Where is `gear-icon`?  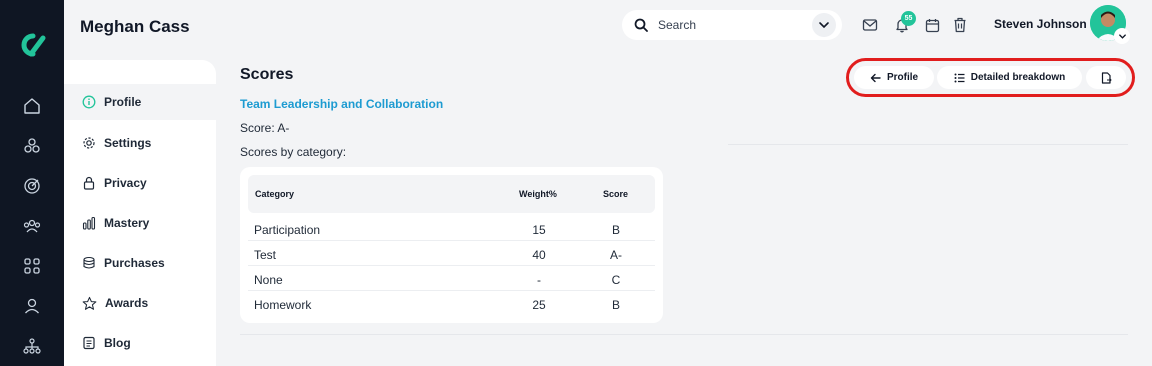
gear-icon is located at coordinates (89, 143).